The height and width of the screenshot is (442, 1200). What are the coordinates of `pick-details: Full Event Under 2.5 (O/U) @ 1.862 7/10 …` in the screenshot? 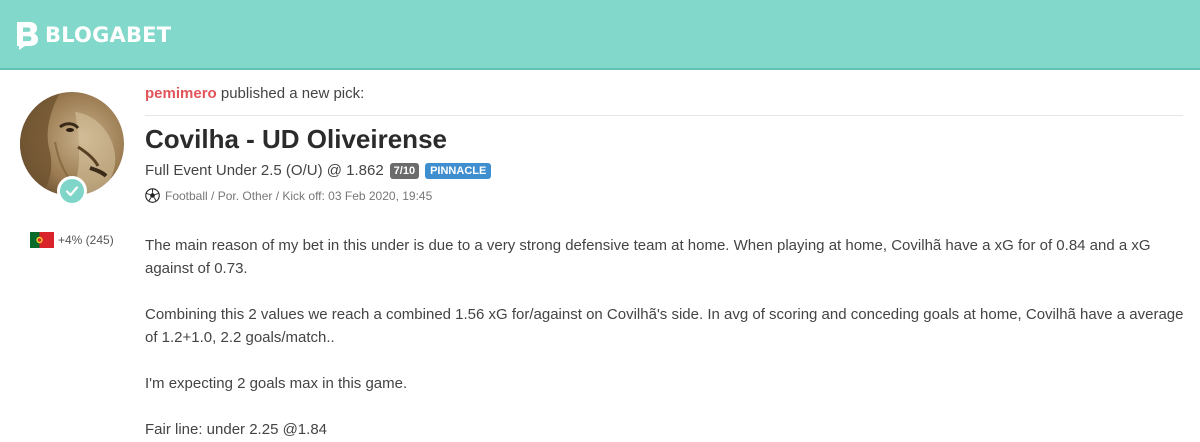 It's located at (318, 170).